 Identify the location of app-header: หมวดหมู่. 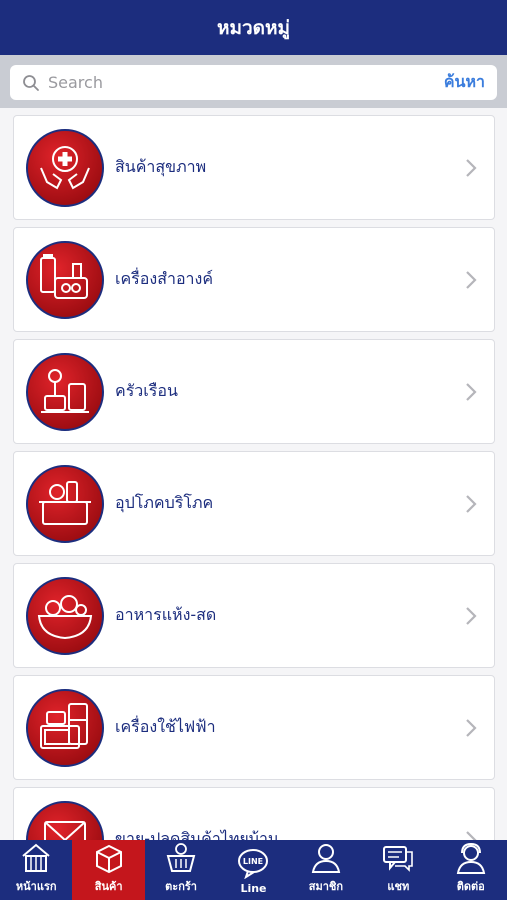
(253, 27).